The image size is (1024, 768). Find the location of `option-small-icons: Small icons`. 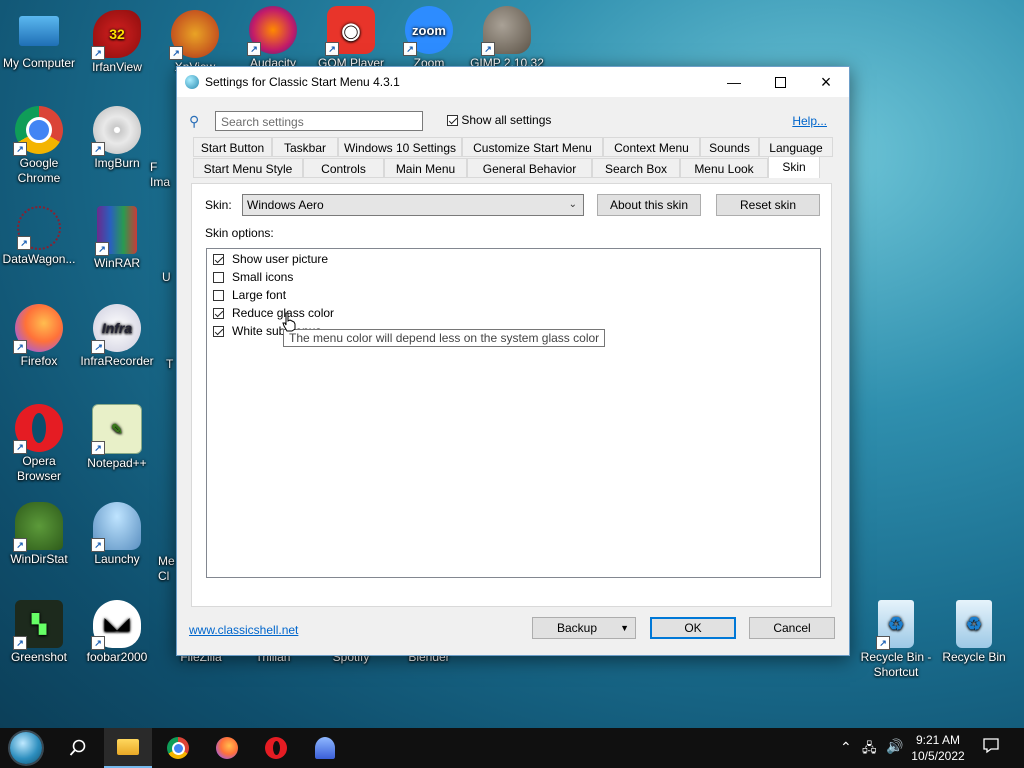

option-small-icons: Small icons is located at coordinates (253, 277).